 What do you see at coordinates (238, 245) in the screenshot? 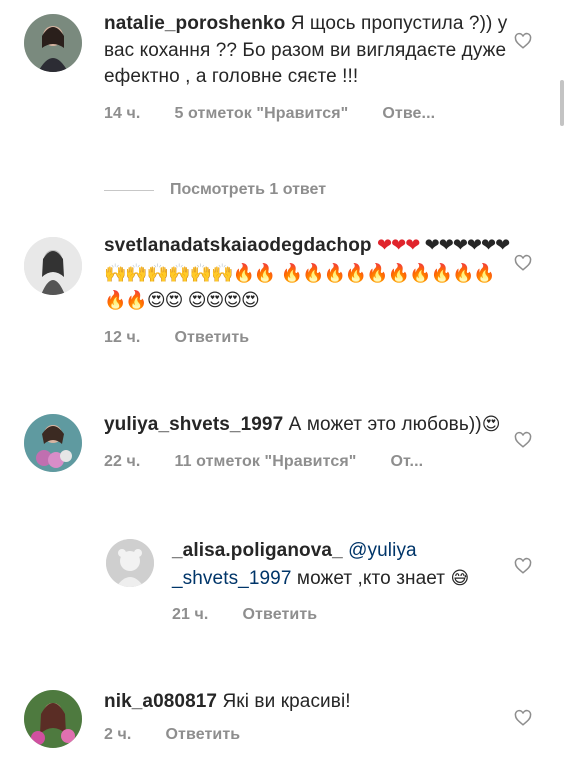
I see `username-link: svetlanadatskaiaodegdachop` at bounding box center [238, 245].